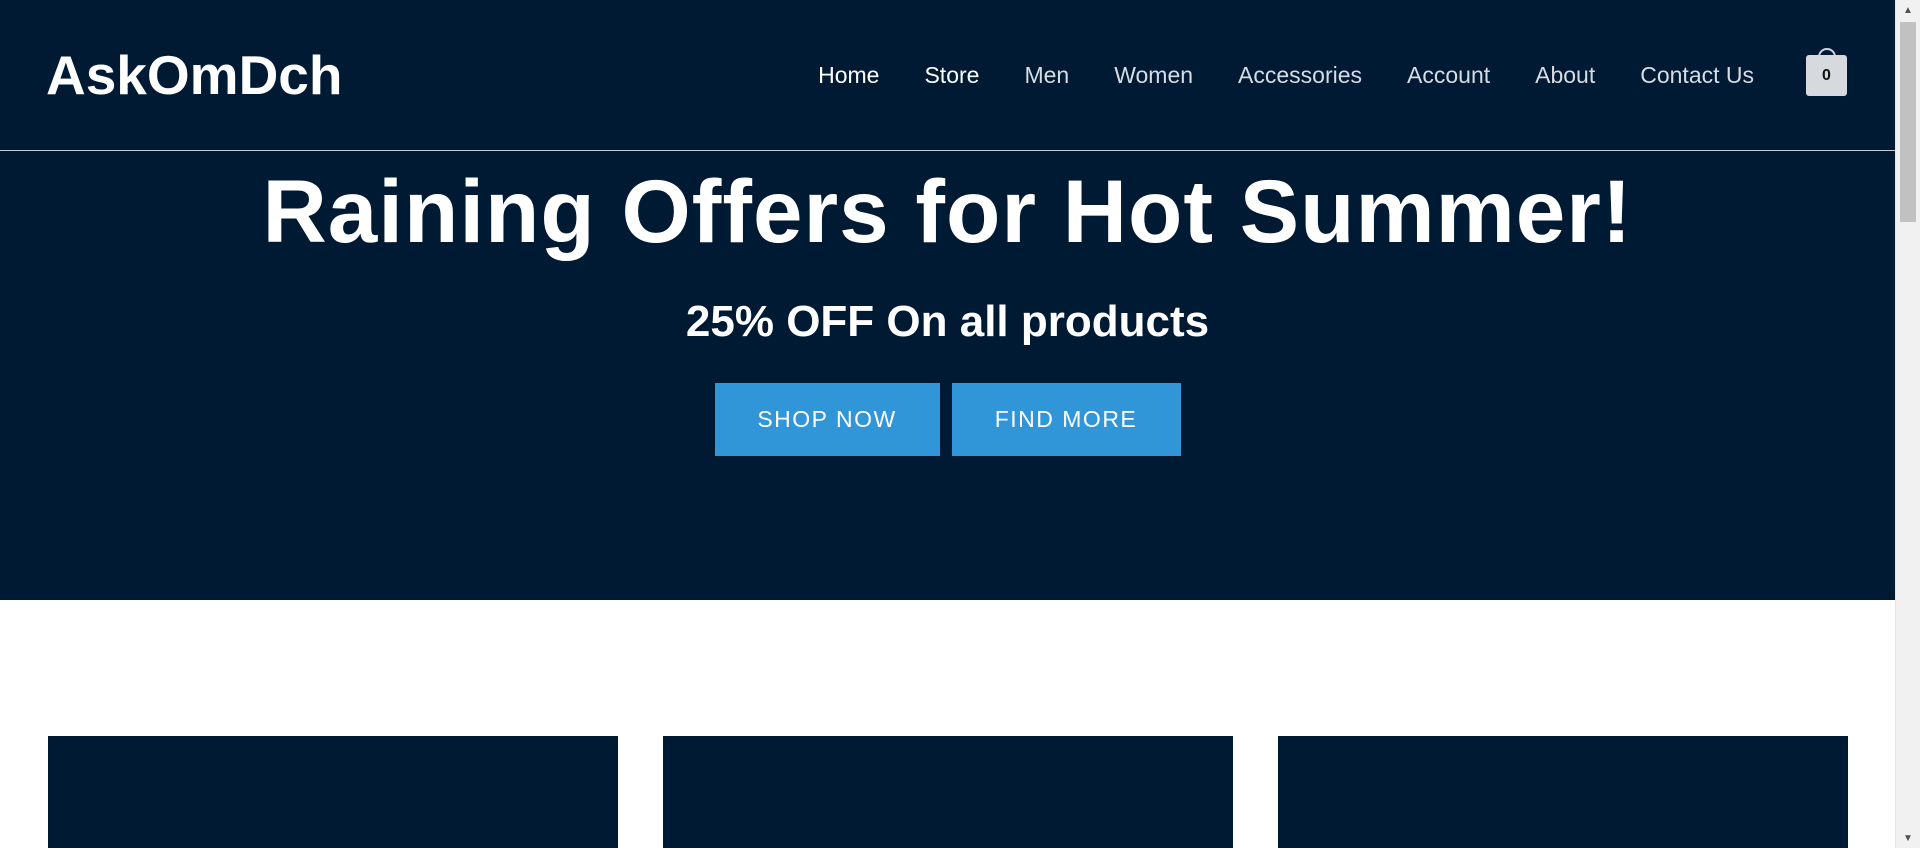 The width and height of the screenshot is (1920, 848). I want to click on brand-logo: AskOmDch, so click(194, 75).